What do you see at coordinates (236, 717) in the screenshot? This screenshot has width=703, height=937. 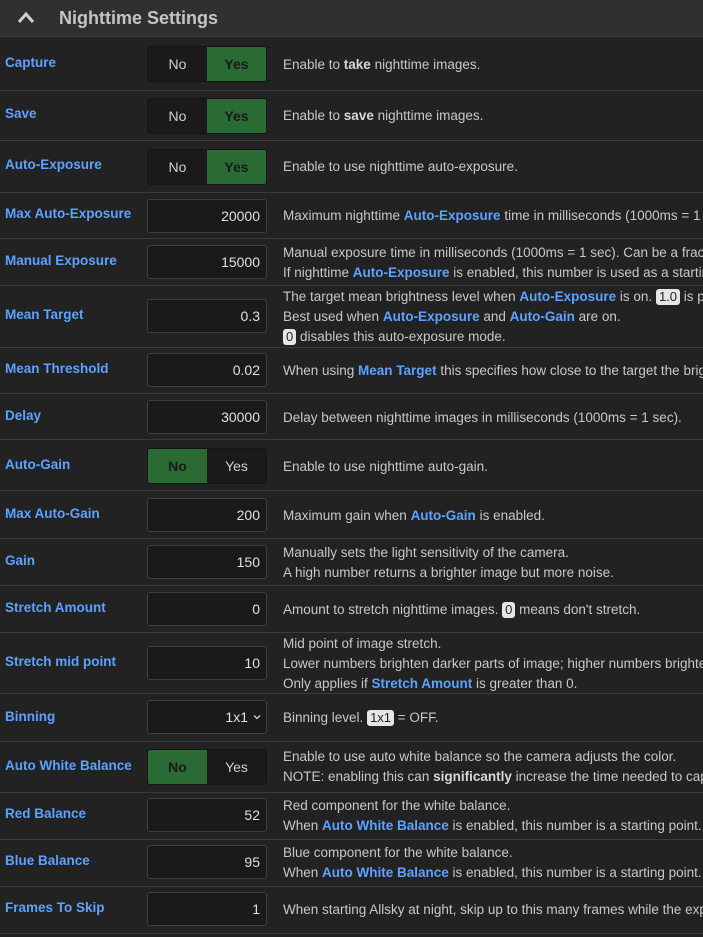 I see `binning-selected-value: 1x1` at bounding box center [236, 717].